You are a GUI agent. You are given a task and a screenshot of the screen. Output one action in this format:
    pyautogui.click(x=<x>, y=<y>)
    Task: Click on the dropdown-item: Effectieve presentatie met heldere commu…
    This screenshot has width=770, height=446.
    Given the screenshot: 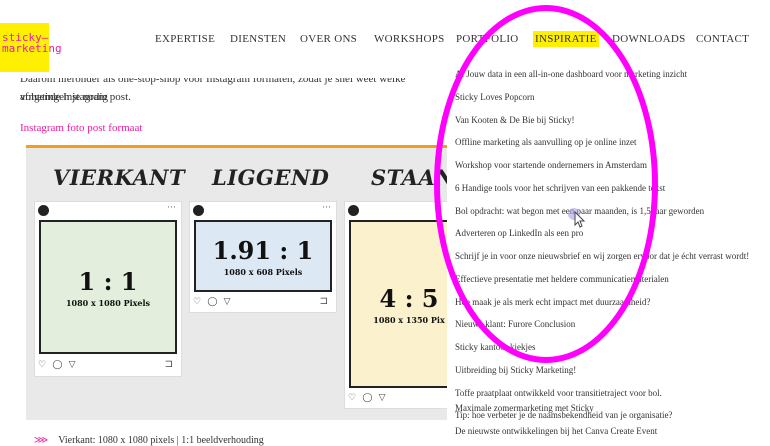 What is the action you would take?
    pyautogui.click(x=562, y=279)
    